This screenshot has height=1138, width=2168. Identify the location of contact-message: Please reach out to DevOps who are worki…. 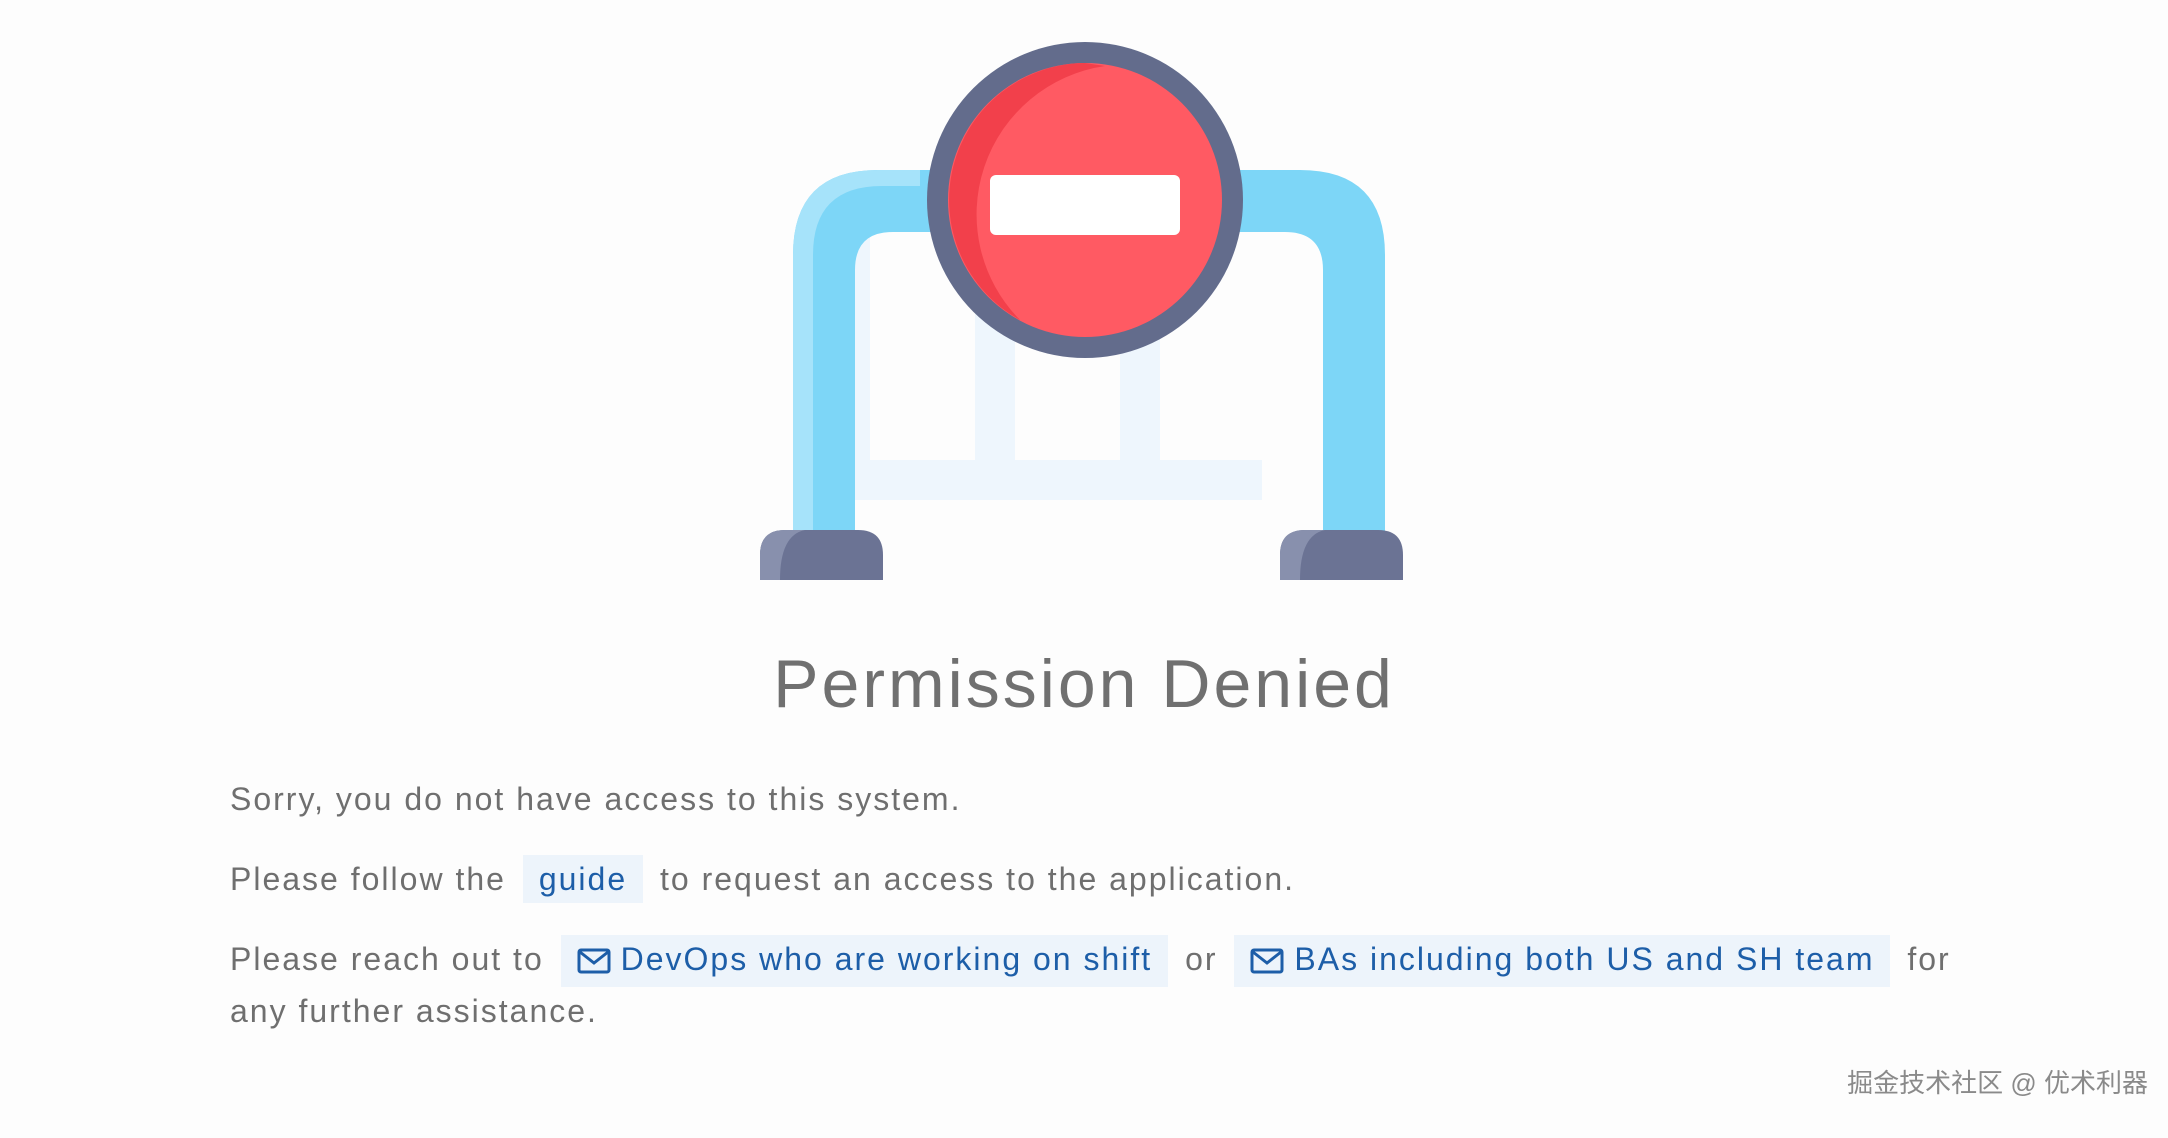
(1110, 985).